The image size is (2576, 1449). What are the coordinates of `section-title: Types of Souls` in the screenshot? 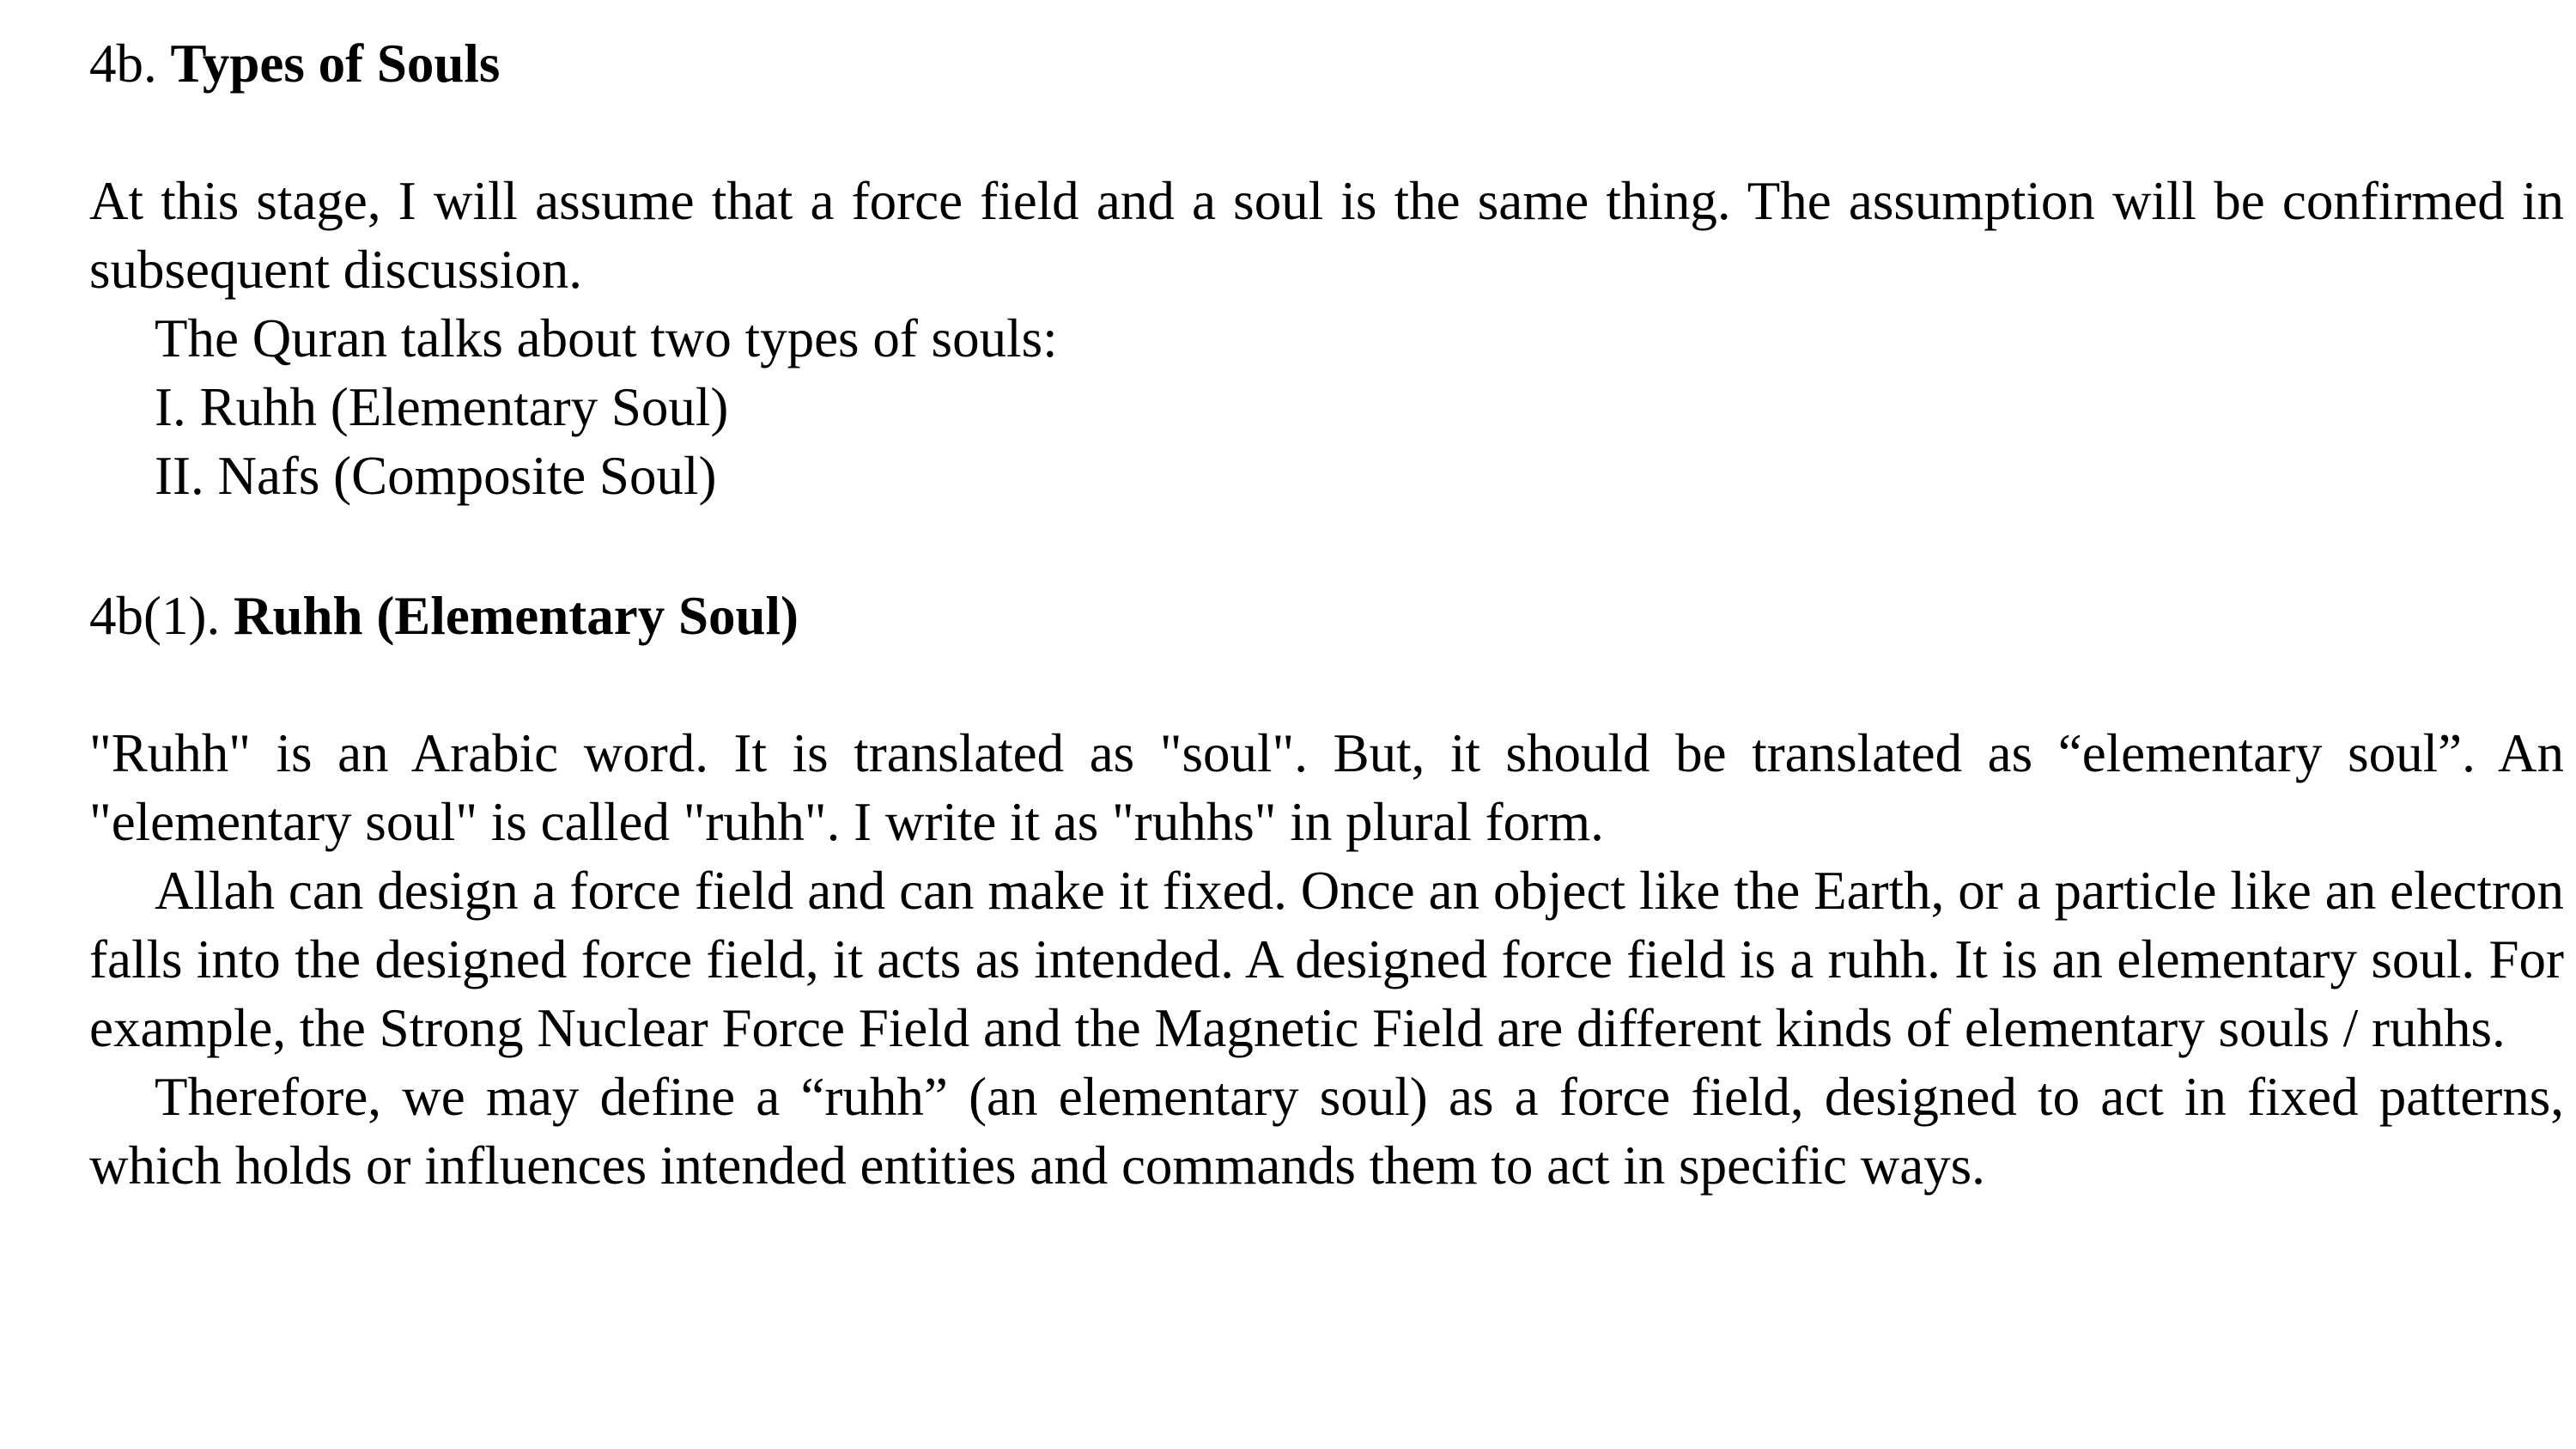 It's located at (335, 63).